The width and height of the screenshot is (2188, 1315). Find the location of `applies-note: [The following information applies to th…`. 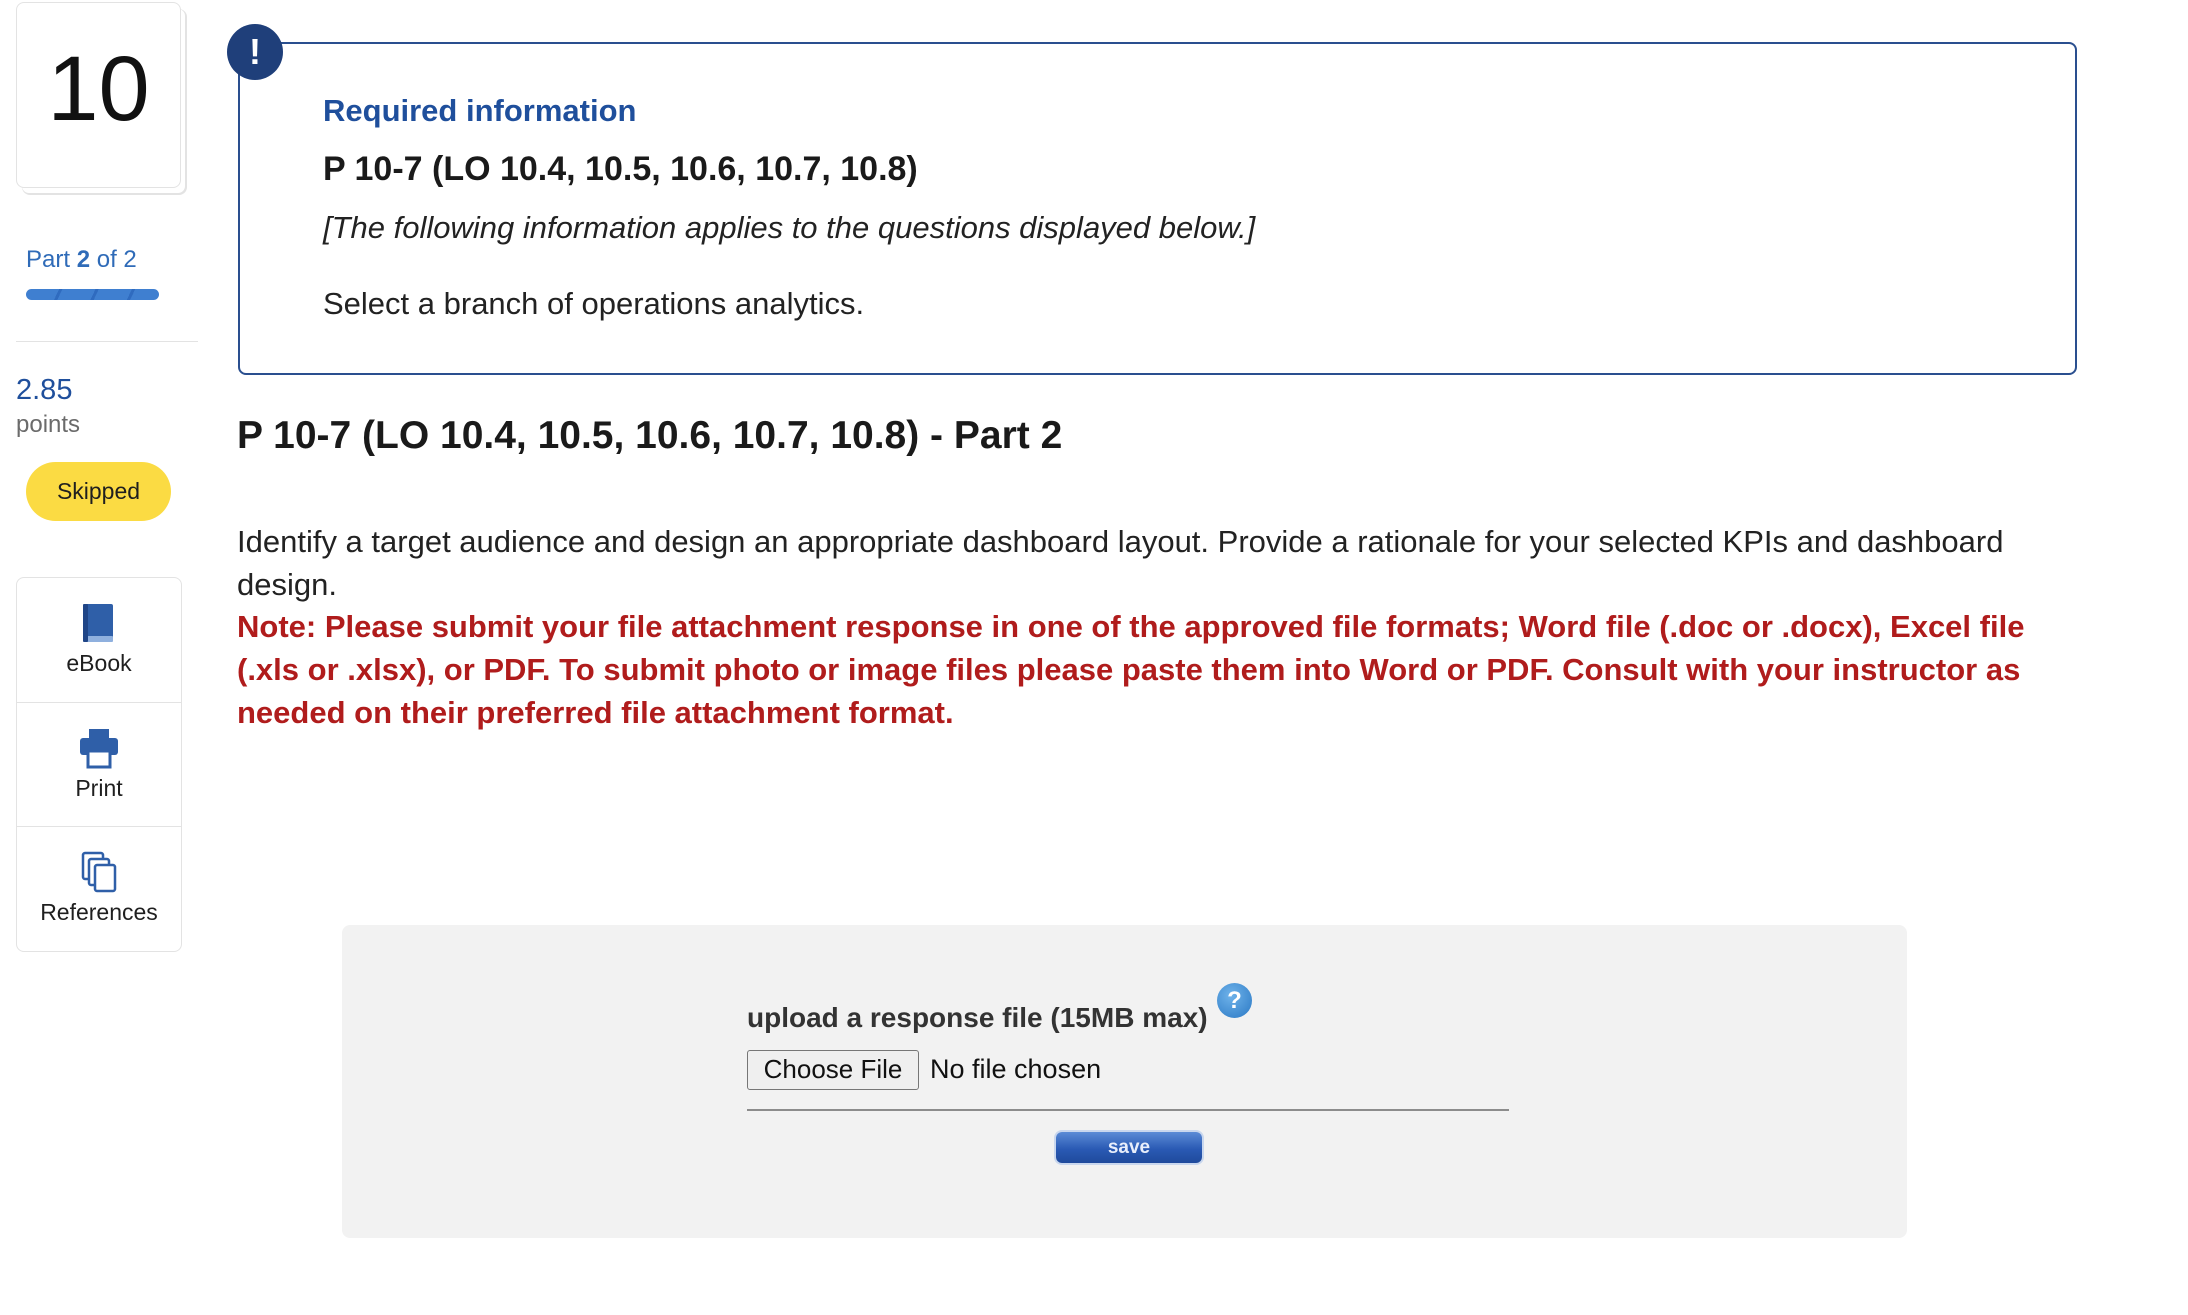

applies-note: [The following information applies to th… is located at coordinates (789, 227).